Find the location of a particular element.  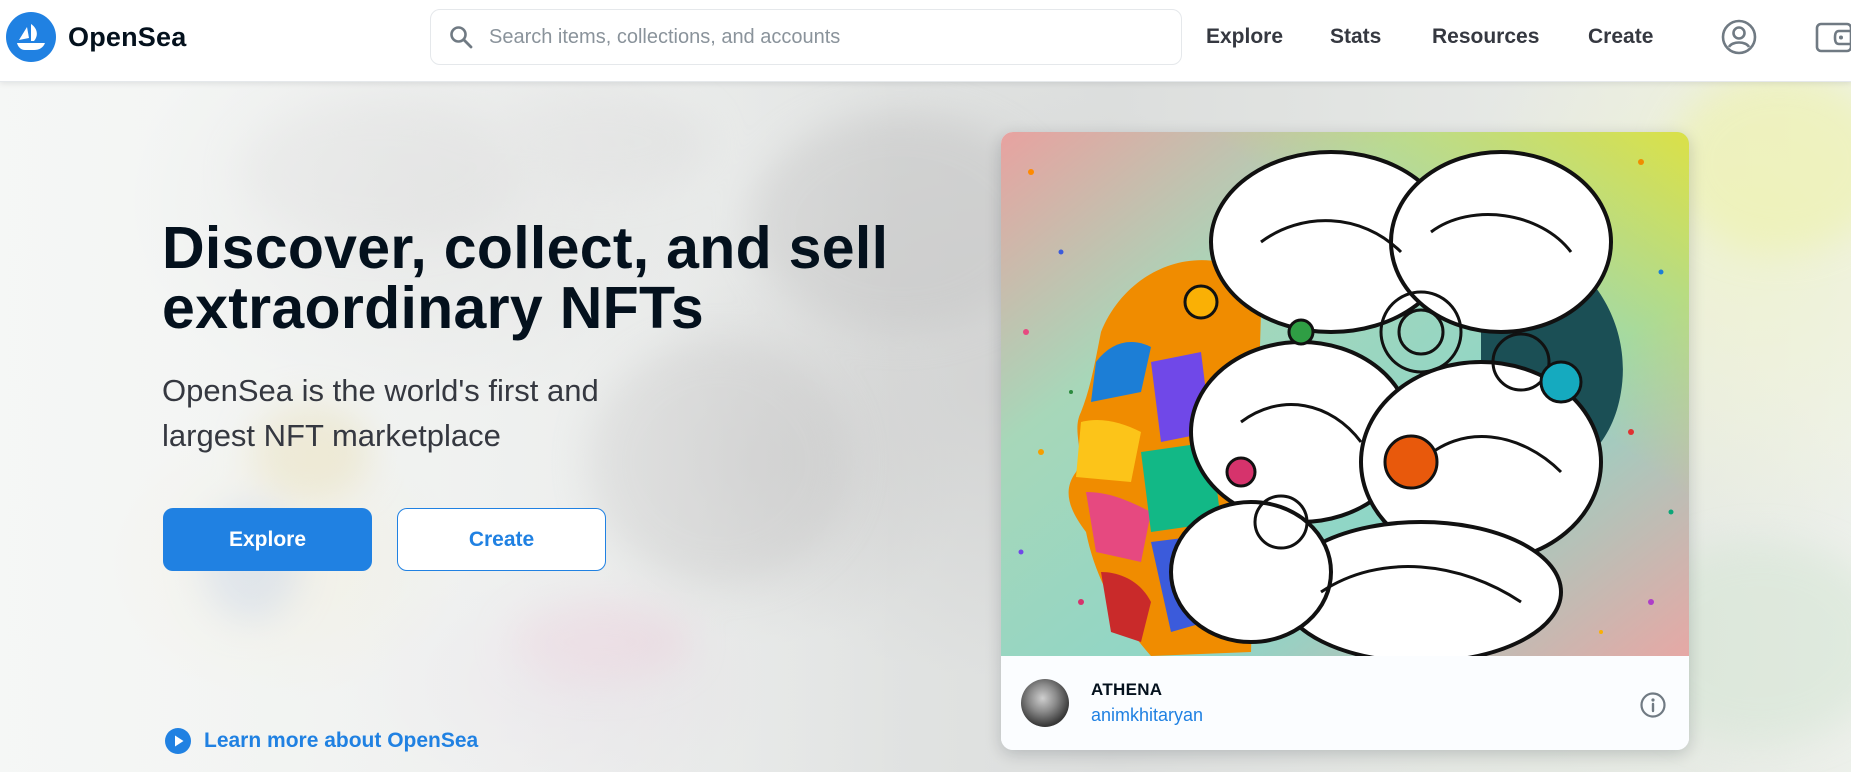

nav-create: Create is located at coordinates (1620, 37).